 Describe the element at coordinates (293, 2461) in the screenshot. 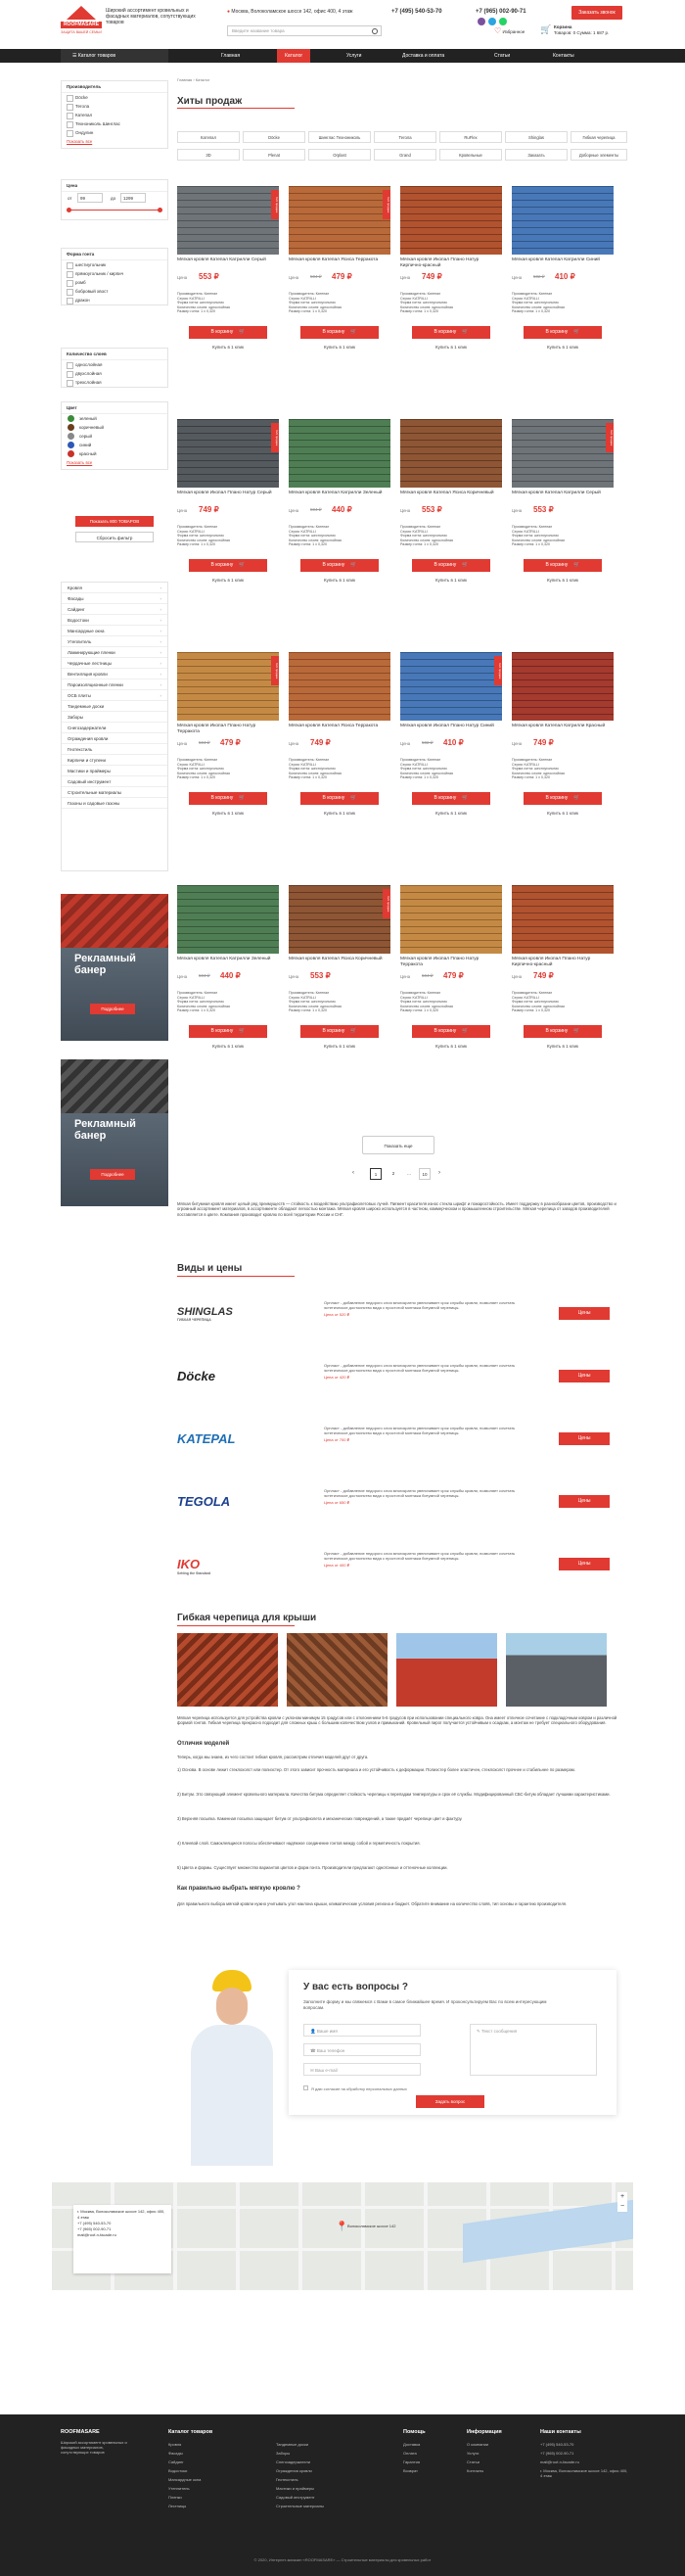

I see `footer-link: Снегозадержатели` at that location.